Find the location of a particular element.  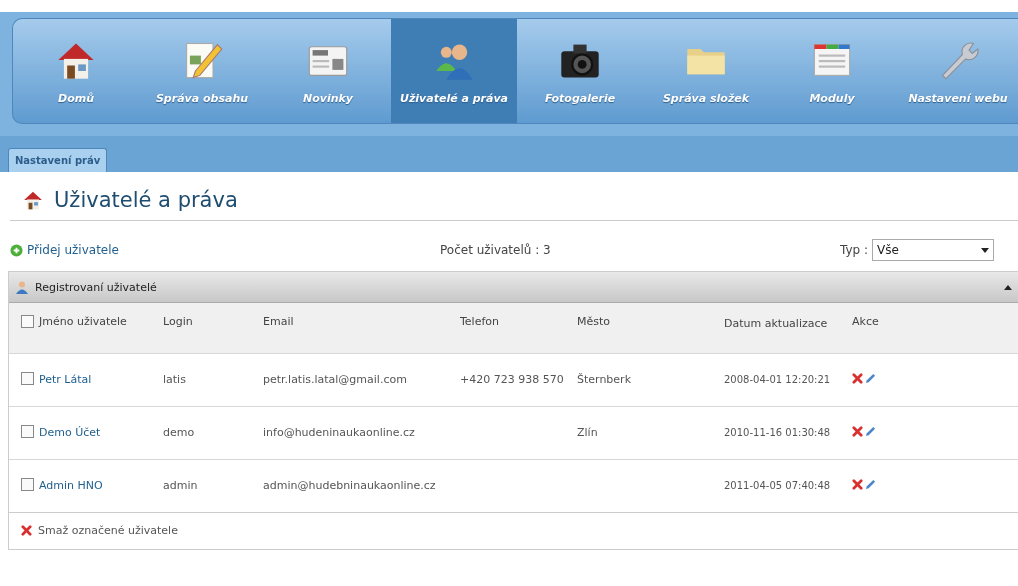

add-user-link: Přidej uživatele is located at coordinates (225, 250).